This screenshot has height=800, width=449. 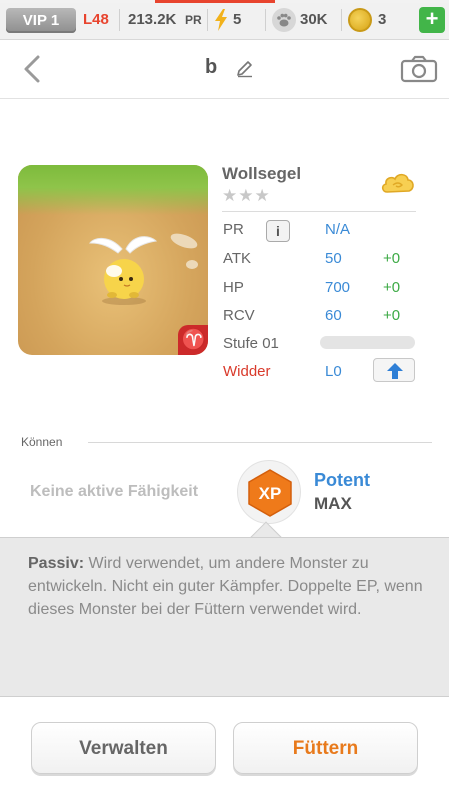 I want to click on pr-label: PR, so click(x=233, y=229).